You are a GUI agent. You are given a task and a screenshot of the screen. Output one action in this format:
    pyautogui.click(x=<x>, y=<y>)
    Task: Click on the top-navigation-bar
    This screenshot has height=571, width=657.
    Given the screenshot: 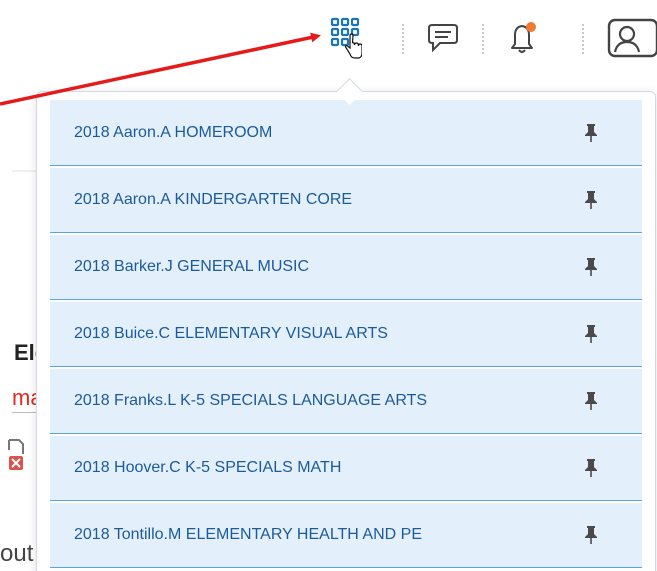 What is the action you would take?
    pyautogui.click(x=328, y=41)
    